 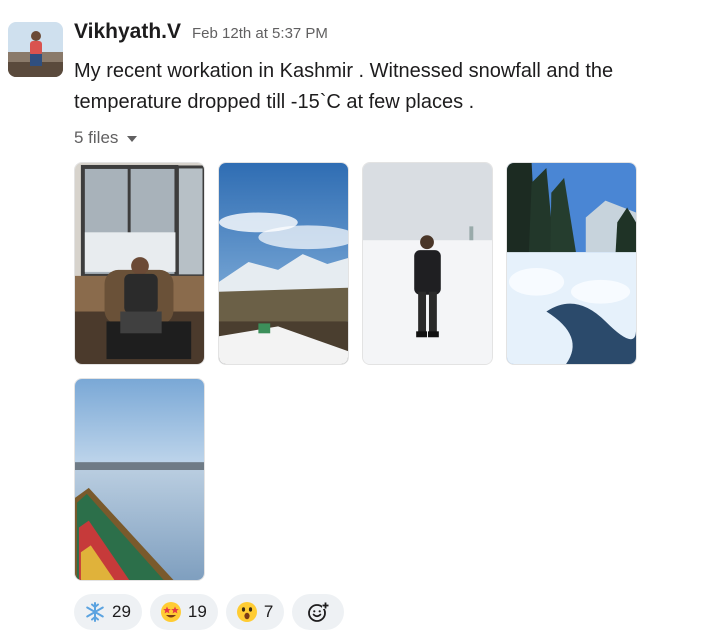 I want to click on image-thumbnail-workstation, so click(x=139, y=263).